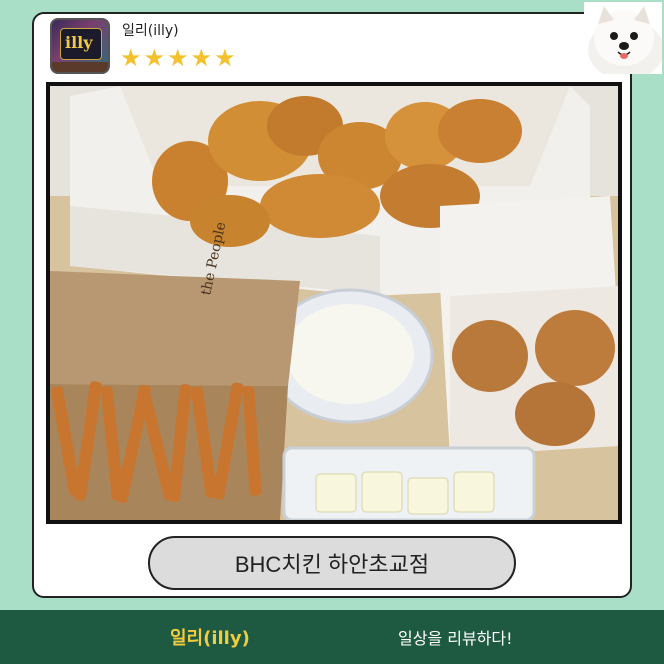 This screenshot has width=664, height=664. What do you see at coordinates (332, 637) in the screenshot?
I see `footer-bar: 일리(illy) 일상을 리뷰하다!` at bounding box center [332, 637].